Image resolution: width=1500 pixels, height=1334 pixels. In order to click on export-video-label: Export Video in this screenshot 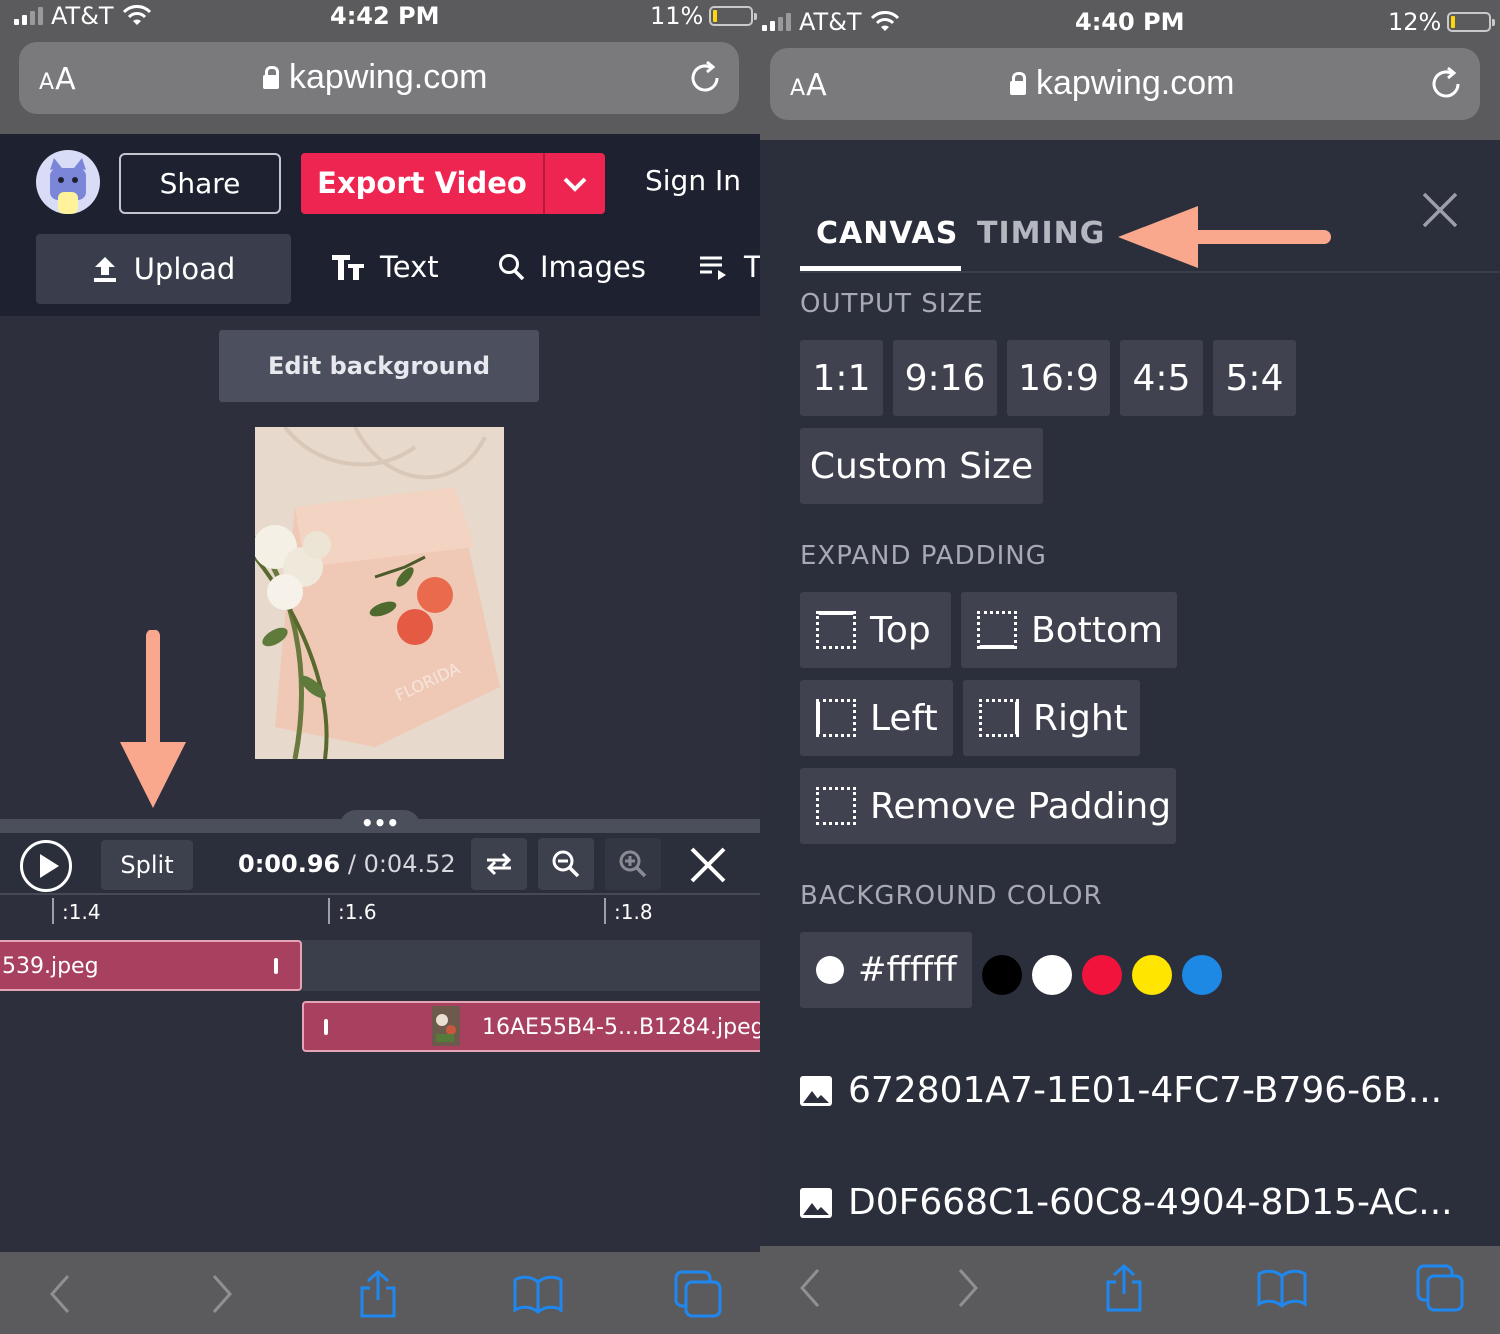, I will do `click(423, 183)`.